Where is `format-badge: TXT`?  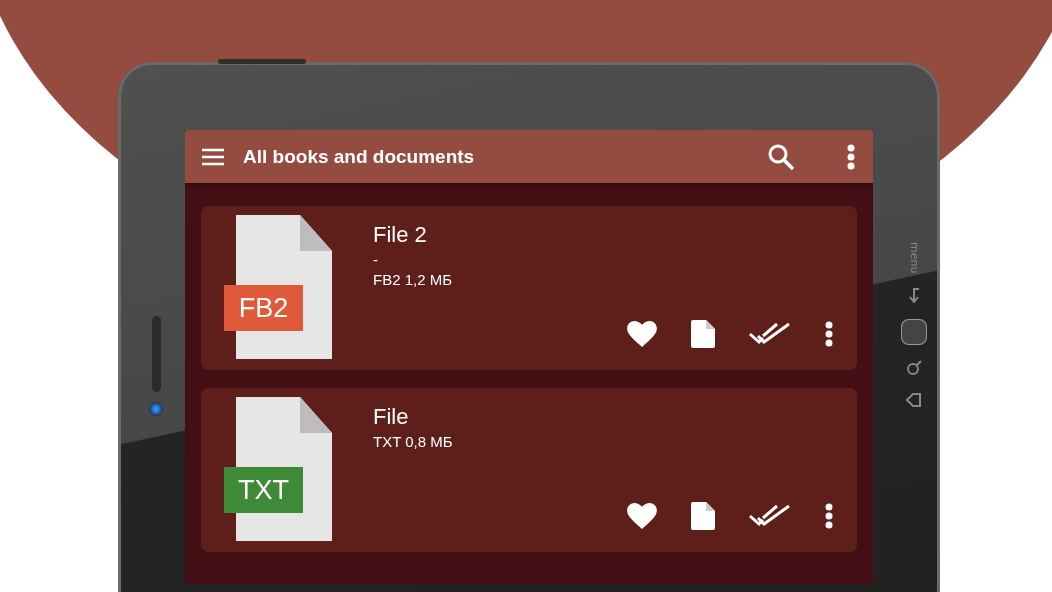 format-badge: TXT is located at coordinates (263, 490).